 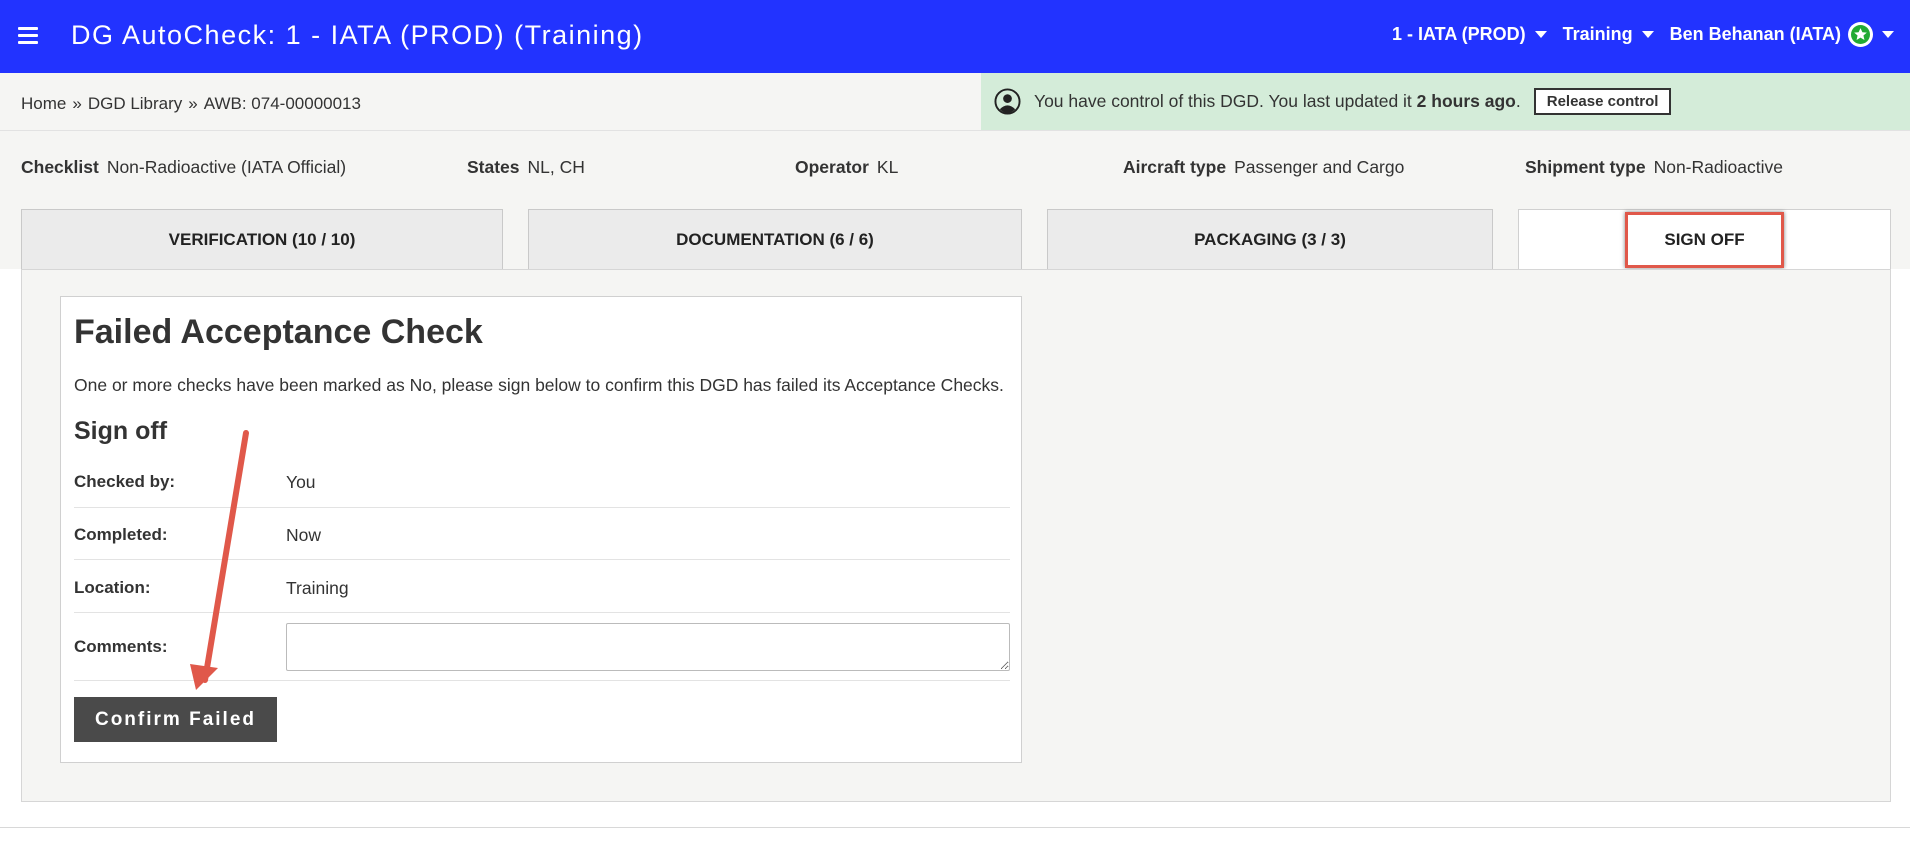 I want to click on completed-label: Completed:, so click(x=121, y=534).